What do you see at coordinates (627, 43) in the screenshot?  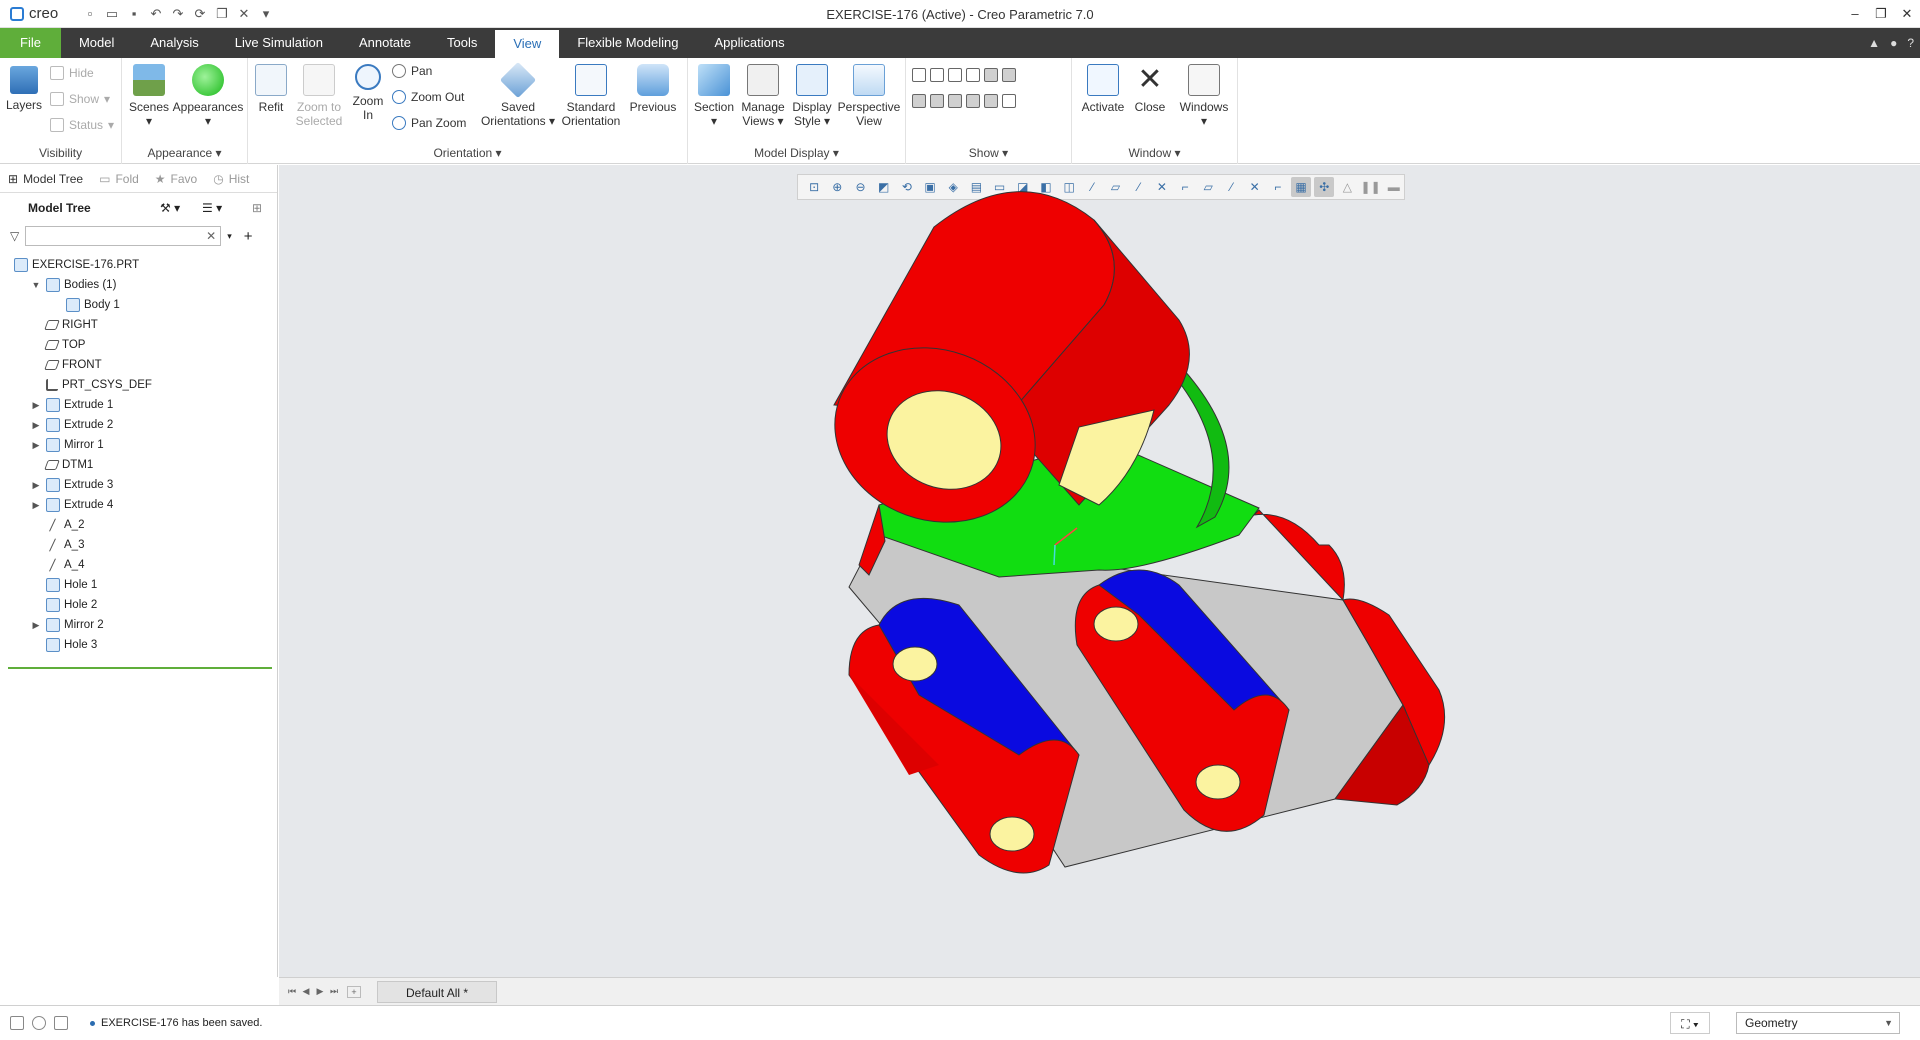 I see `tab-flexible-modeling: Flexible Modeling` at bounding box center [627, 43].